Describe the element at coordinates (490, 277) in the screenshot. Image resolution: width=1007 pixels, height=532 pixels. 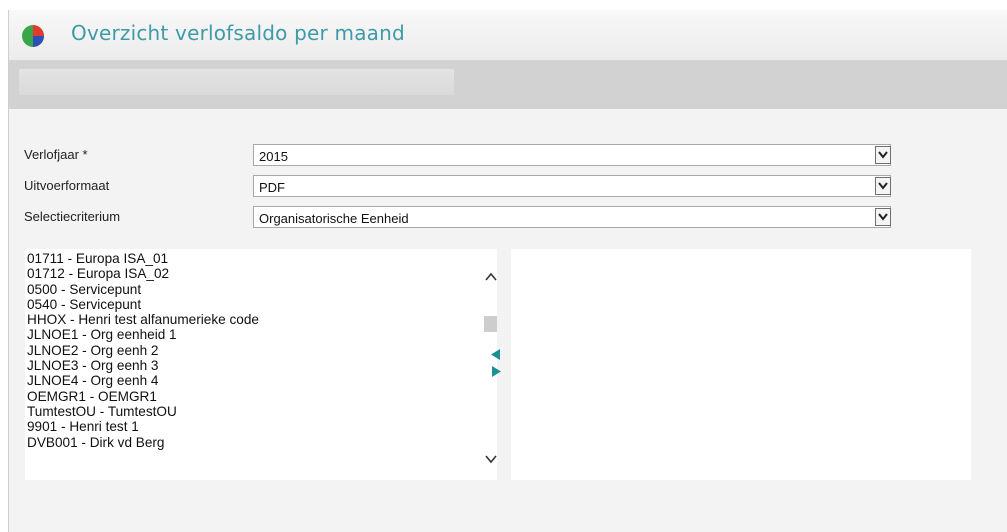
I see `scroll-up-icon` at that location.